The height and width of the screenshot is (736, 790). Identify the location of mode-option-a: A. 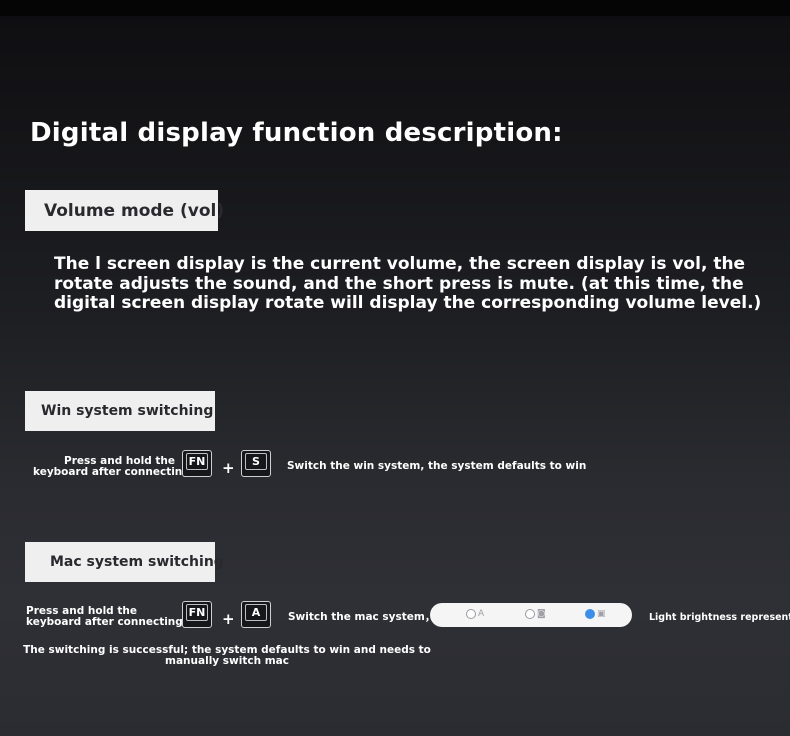
(475, 614).